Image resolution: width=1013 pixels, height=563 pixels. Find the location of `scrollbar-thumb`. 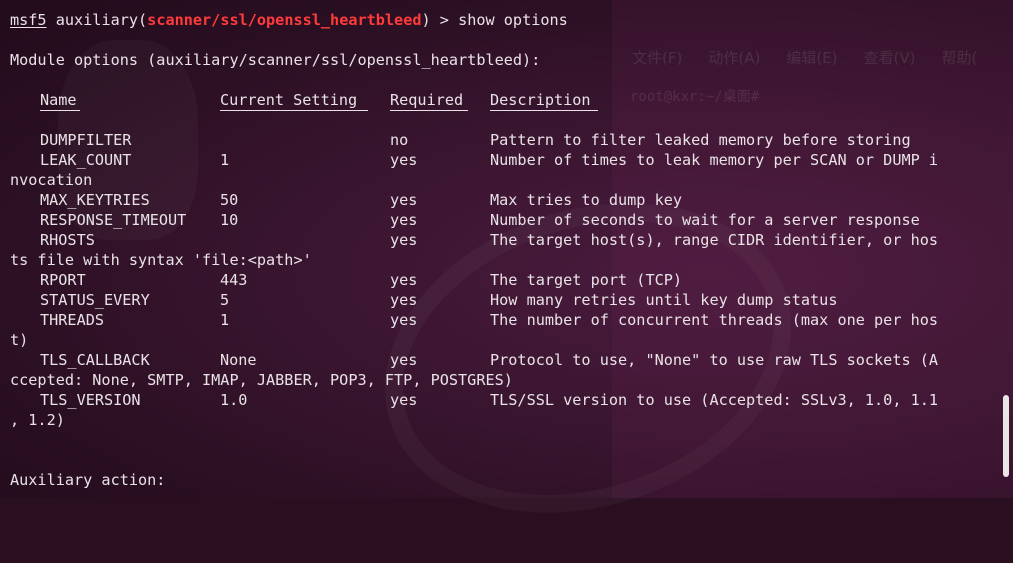

scrollbar-thumb is located at coordinates (1006, 436).